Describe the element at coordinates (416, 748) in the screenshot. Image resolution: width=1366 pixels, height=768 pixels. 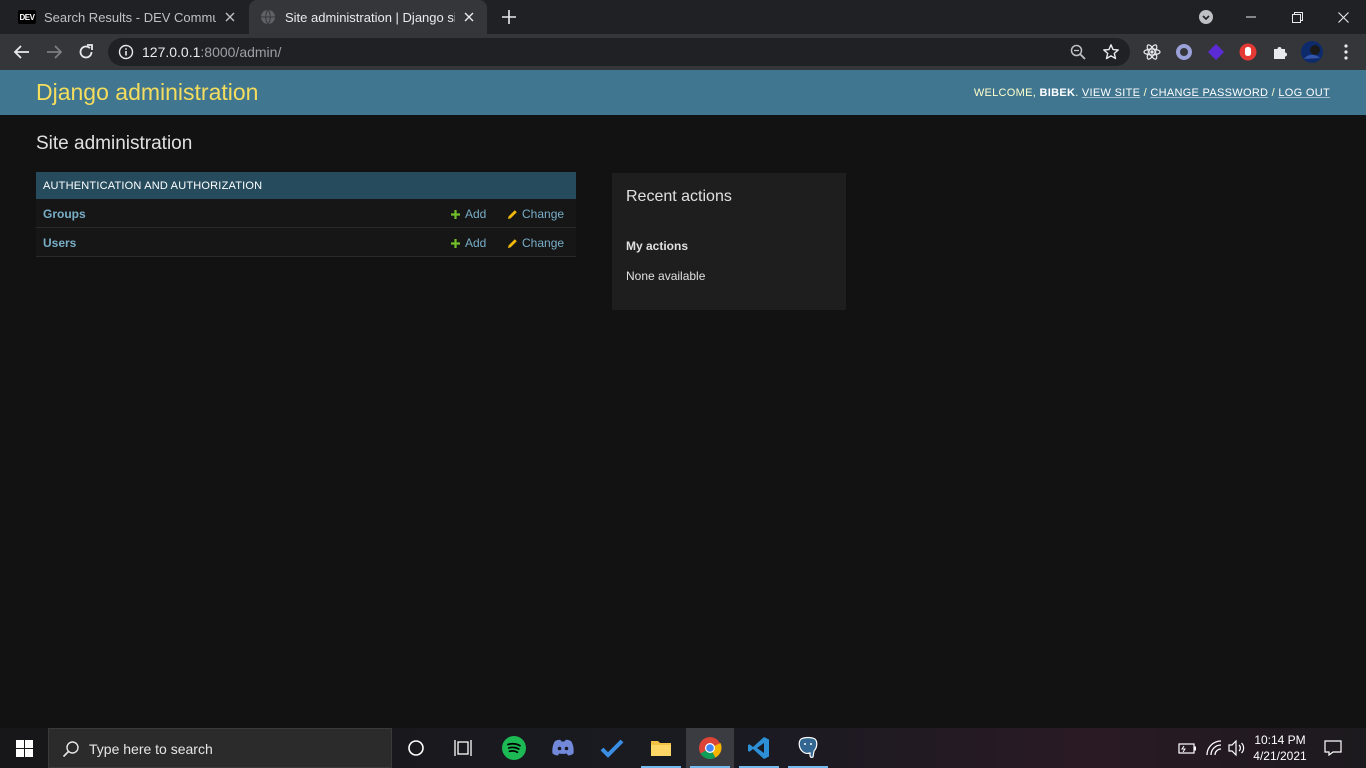
I see `cortana-icon` at that location.